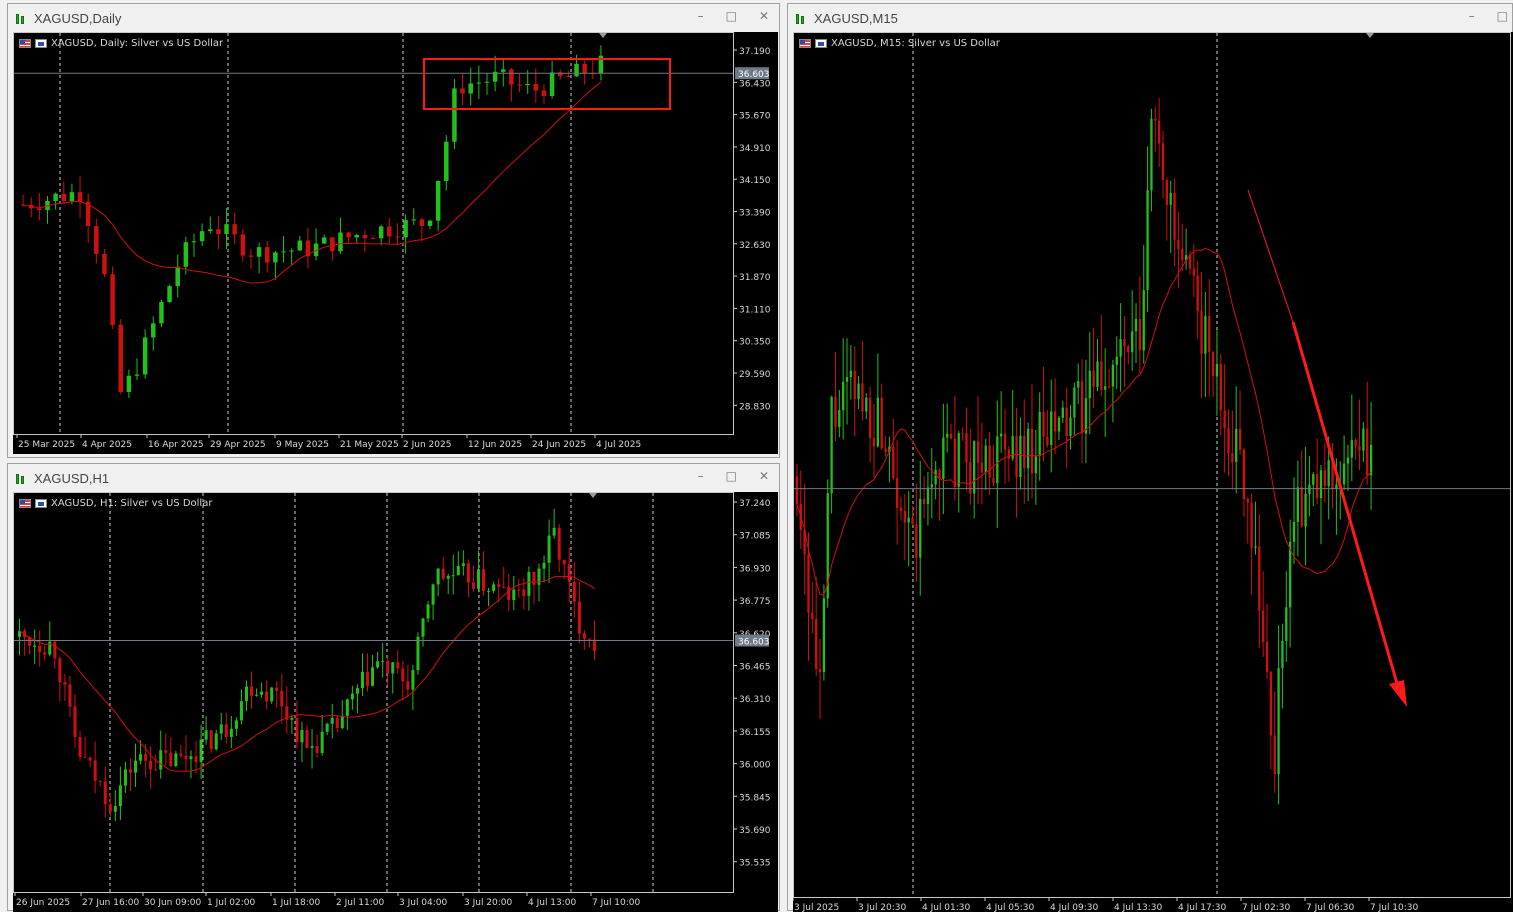 Image resolution: width=1513 pixels, height=912 pixels. What do you see at coordinates (552, 903) in the screenshot?
I see `time-tick-label: 4 Jul 13:00` at bounding box center [552, 903].